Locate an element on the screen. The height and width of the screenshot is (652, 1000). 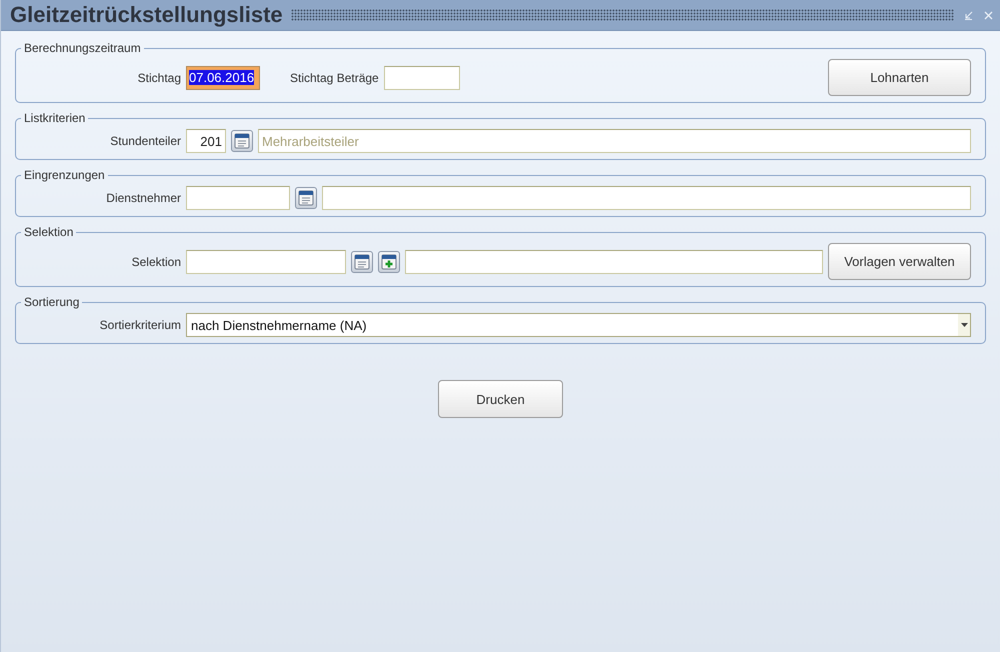
close-icon is located at coordinates (988, 15).